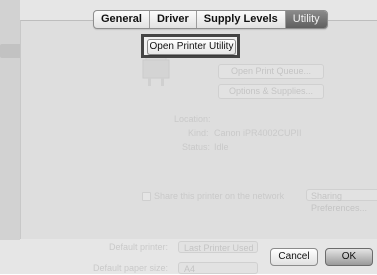 Image resolution: width=377 pixels, height=275 pixels. Describe the element at coordinates (306, 19) in the screenshot. I see `tab-utility: Utility` at that location.